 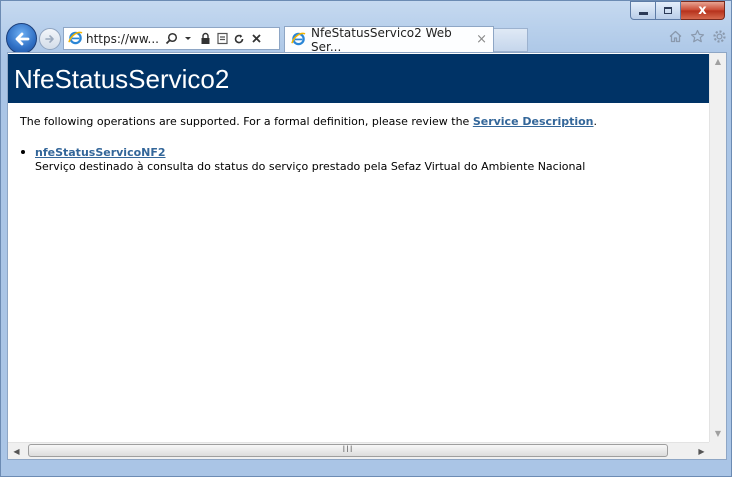 I want to click on tab-close-icon: ×, so click(x=481, y=39).